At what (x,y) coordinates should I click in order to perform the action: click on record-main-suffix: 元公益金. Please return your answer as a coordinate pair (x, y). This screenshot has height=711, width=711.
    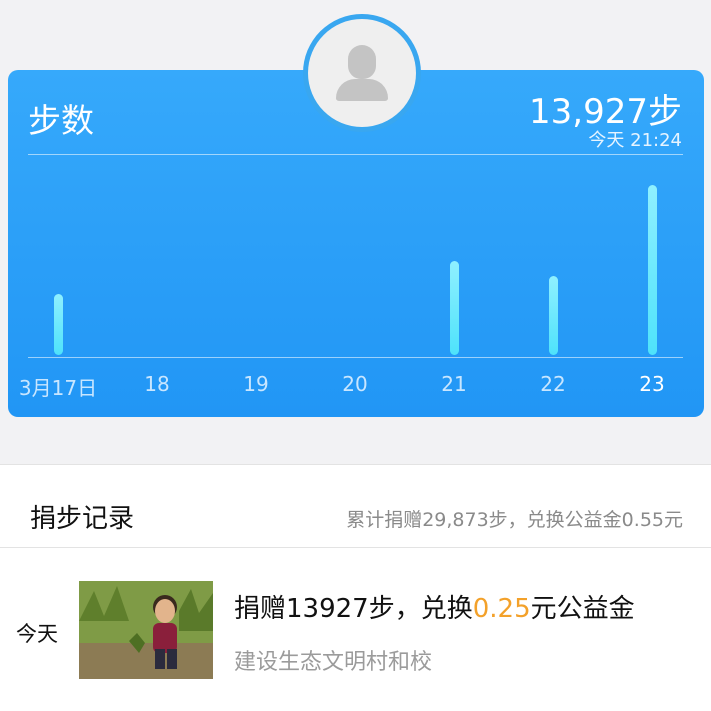
    Looking at the image, I should click on (582, 609).